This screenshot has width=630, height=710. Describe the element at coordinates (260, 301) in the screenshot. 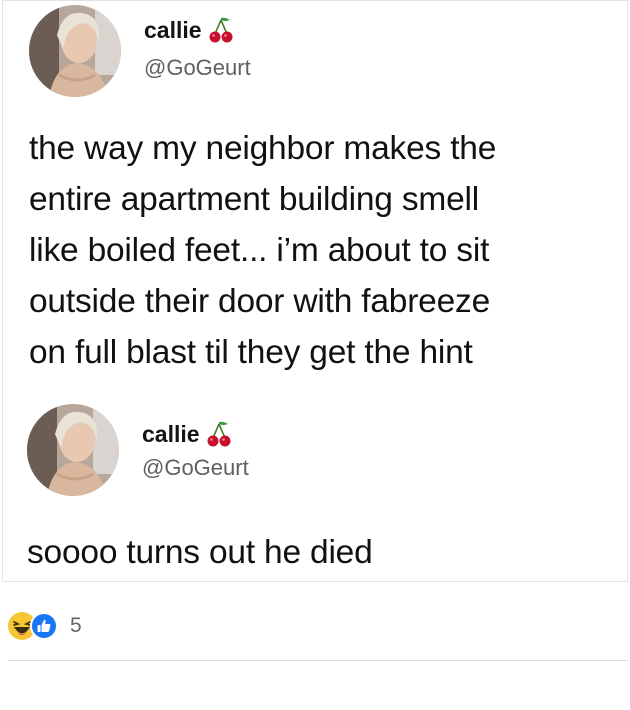

I see `tweet-text-line: outside their door with fabreeze` at that location.